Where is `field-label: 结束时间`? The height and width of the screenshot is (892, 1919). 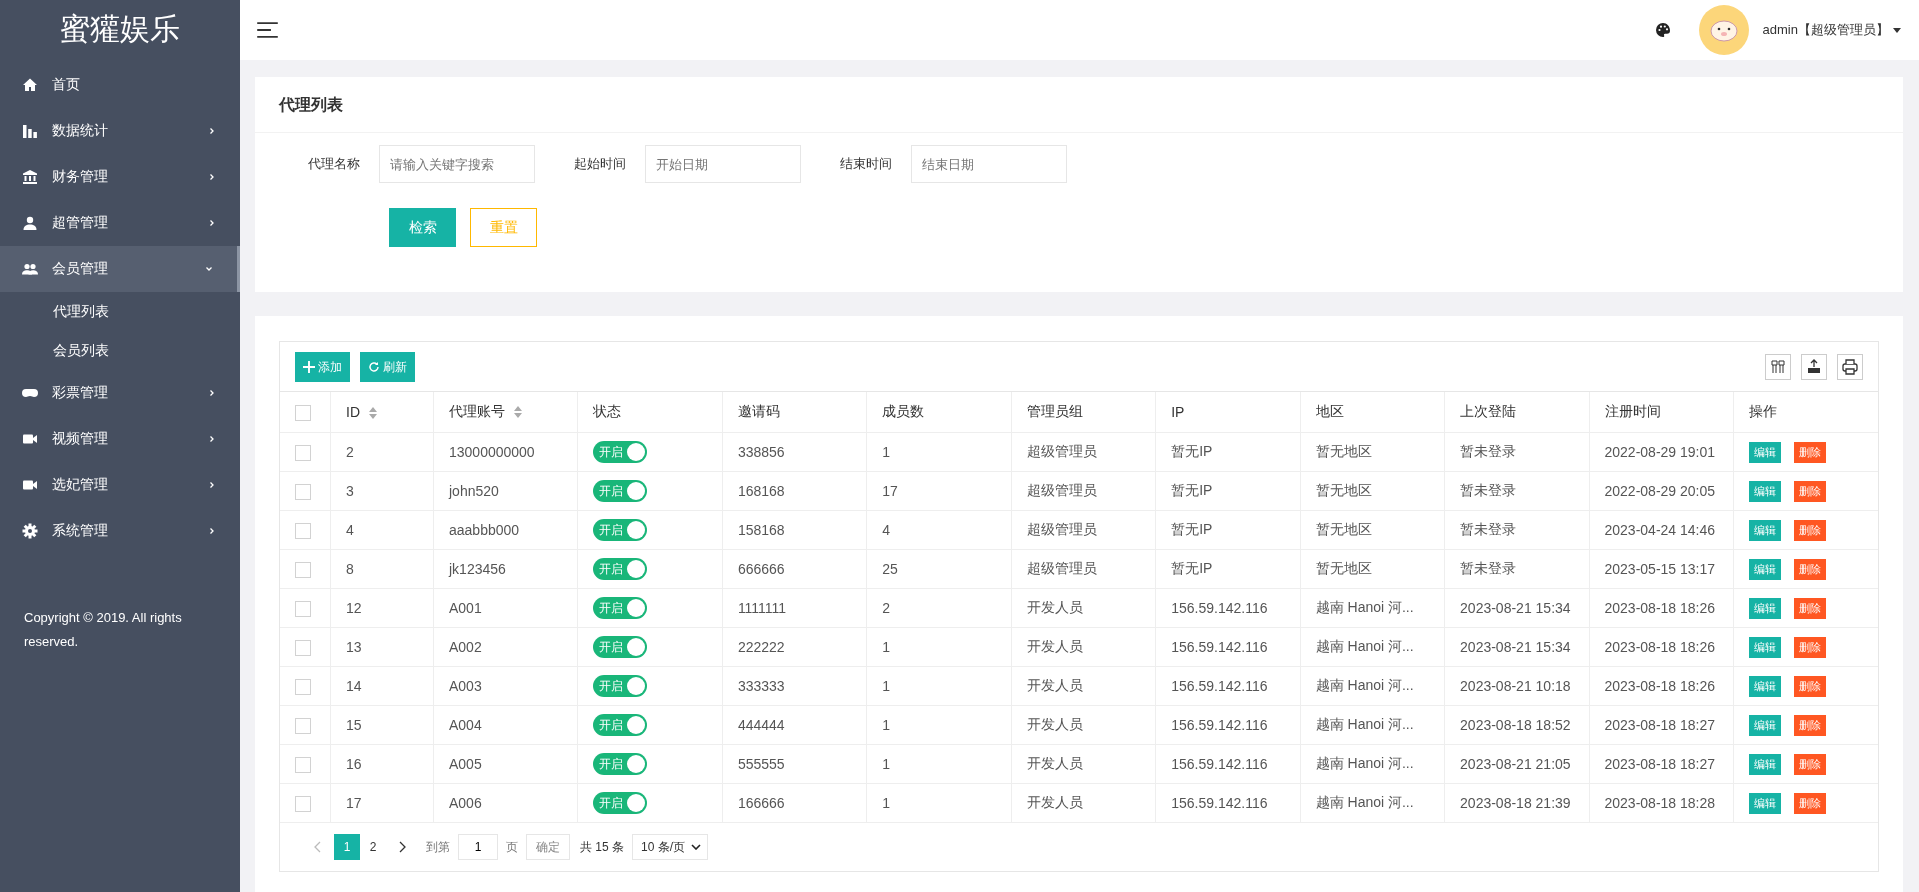 field-label: 结束时间 is located at coordinates (866, 164).